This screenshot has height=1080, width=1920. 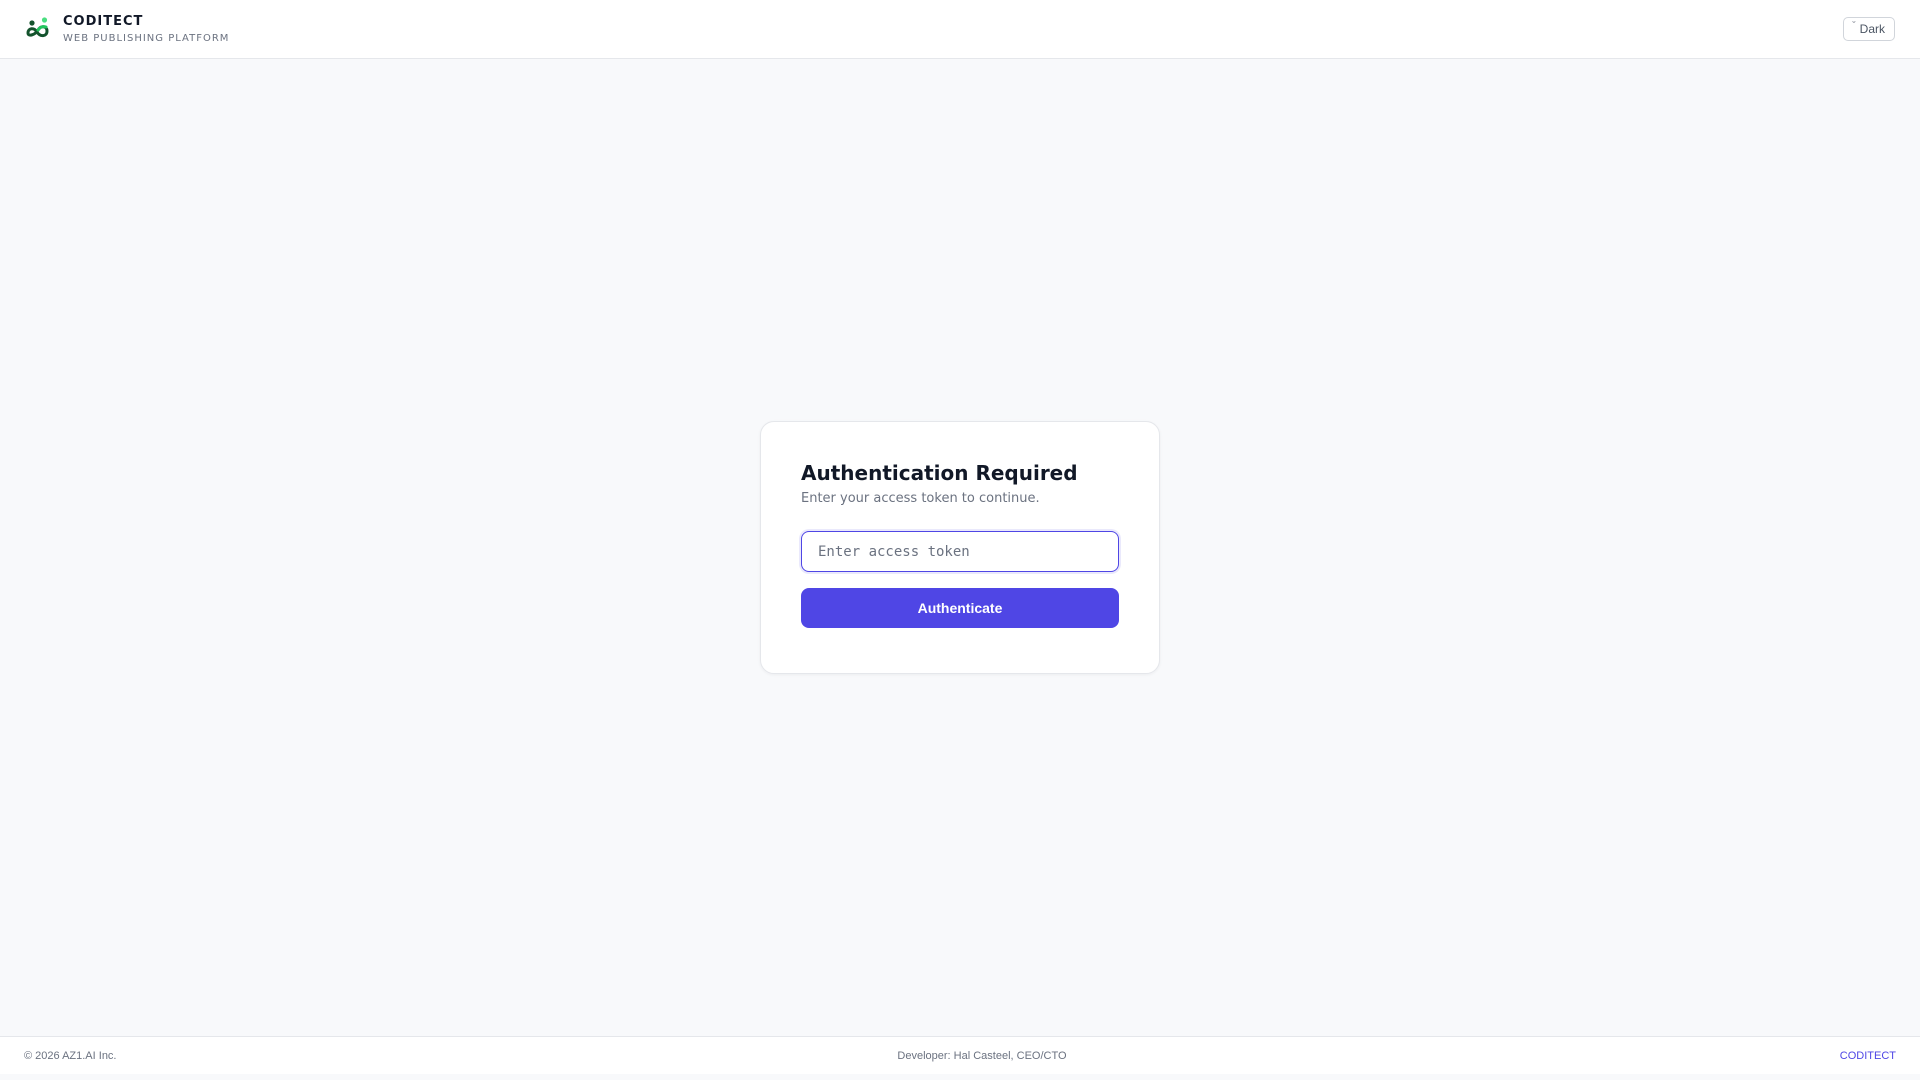 What do you see at coordinates (960, 551) in the screenshot?
I see `access-token-input` at bounding box center [960, 551].